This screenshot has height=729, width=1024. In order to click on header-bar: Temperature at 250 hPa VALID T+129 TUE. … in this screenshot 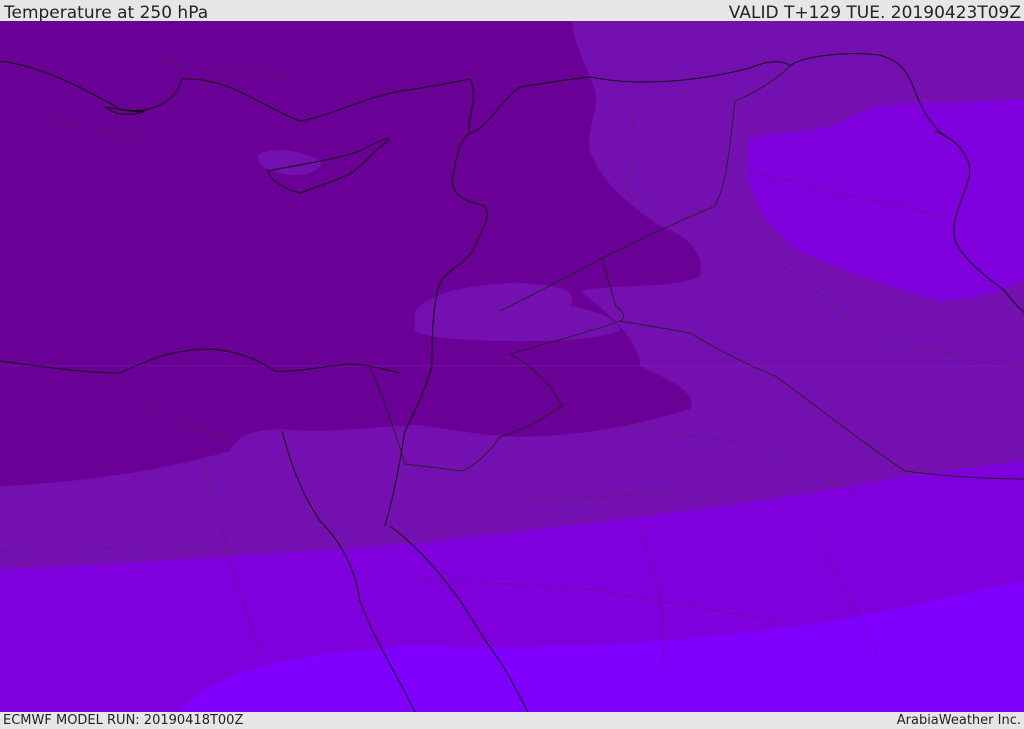, I will do `click(512, 11)`.